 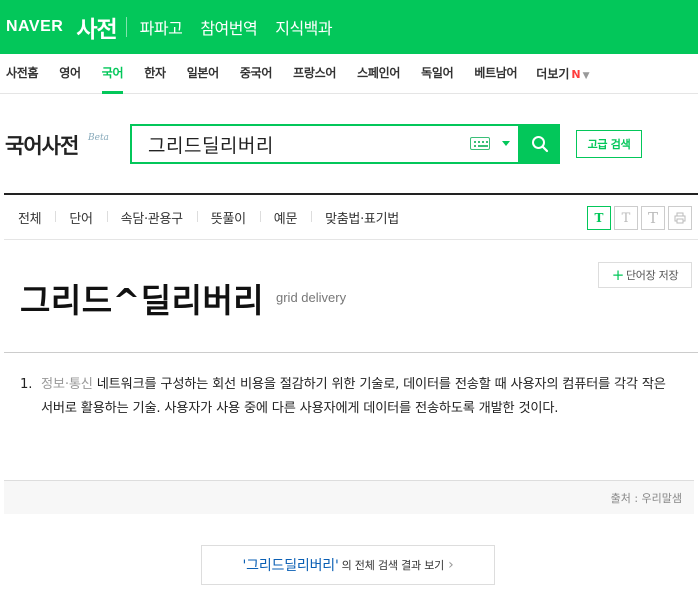 What do you see at coordinates (228, 27) in the screenshot?
I see `top-nav-translation: 참여번역` at bounding box center [228, 27].